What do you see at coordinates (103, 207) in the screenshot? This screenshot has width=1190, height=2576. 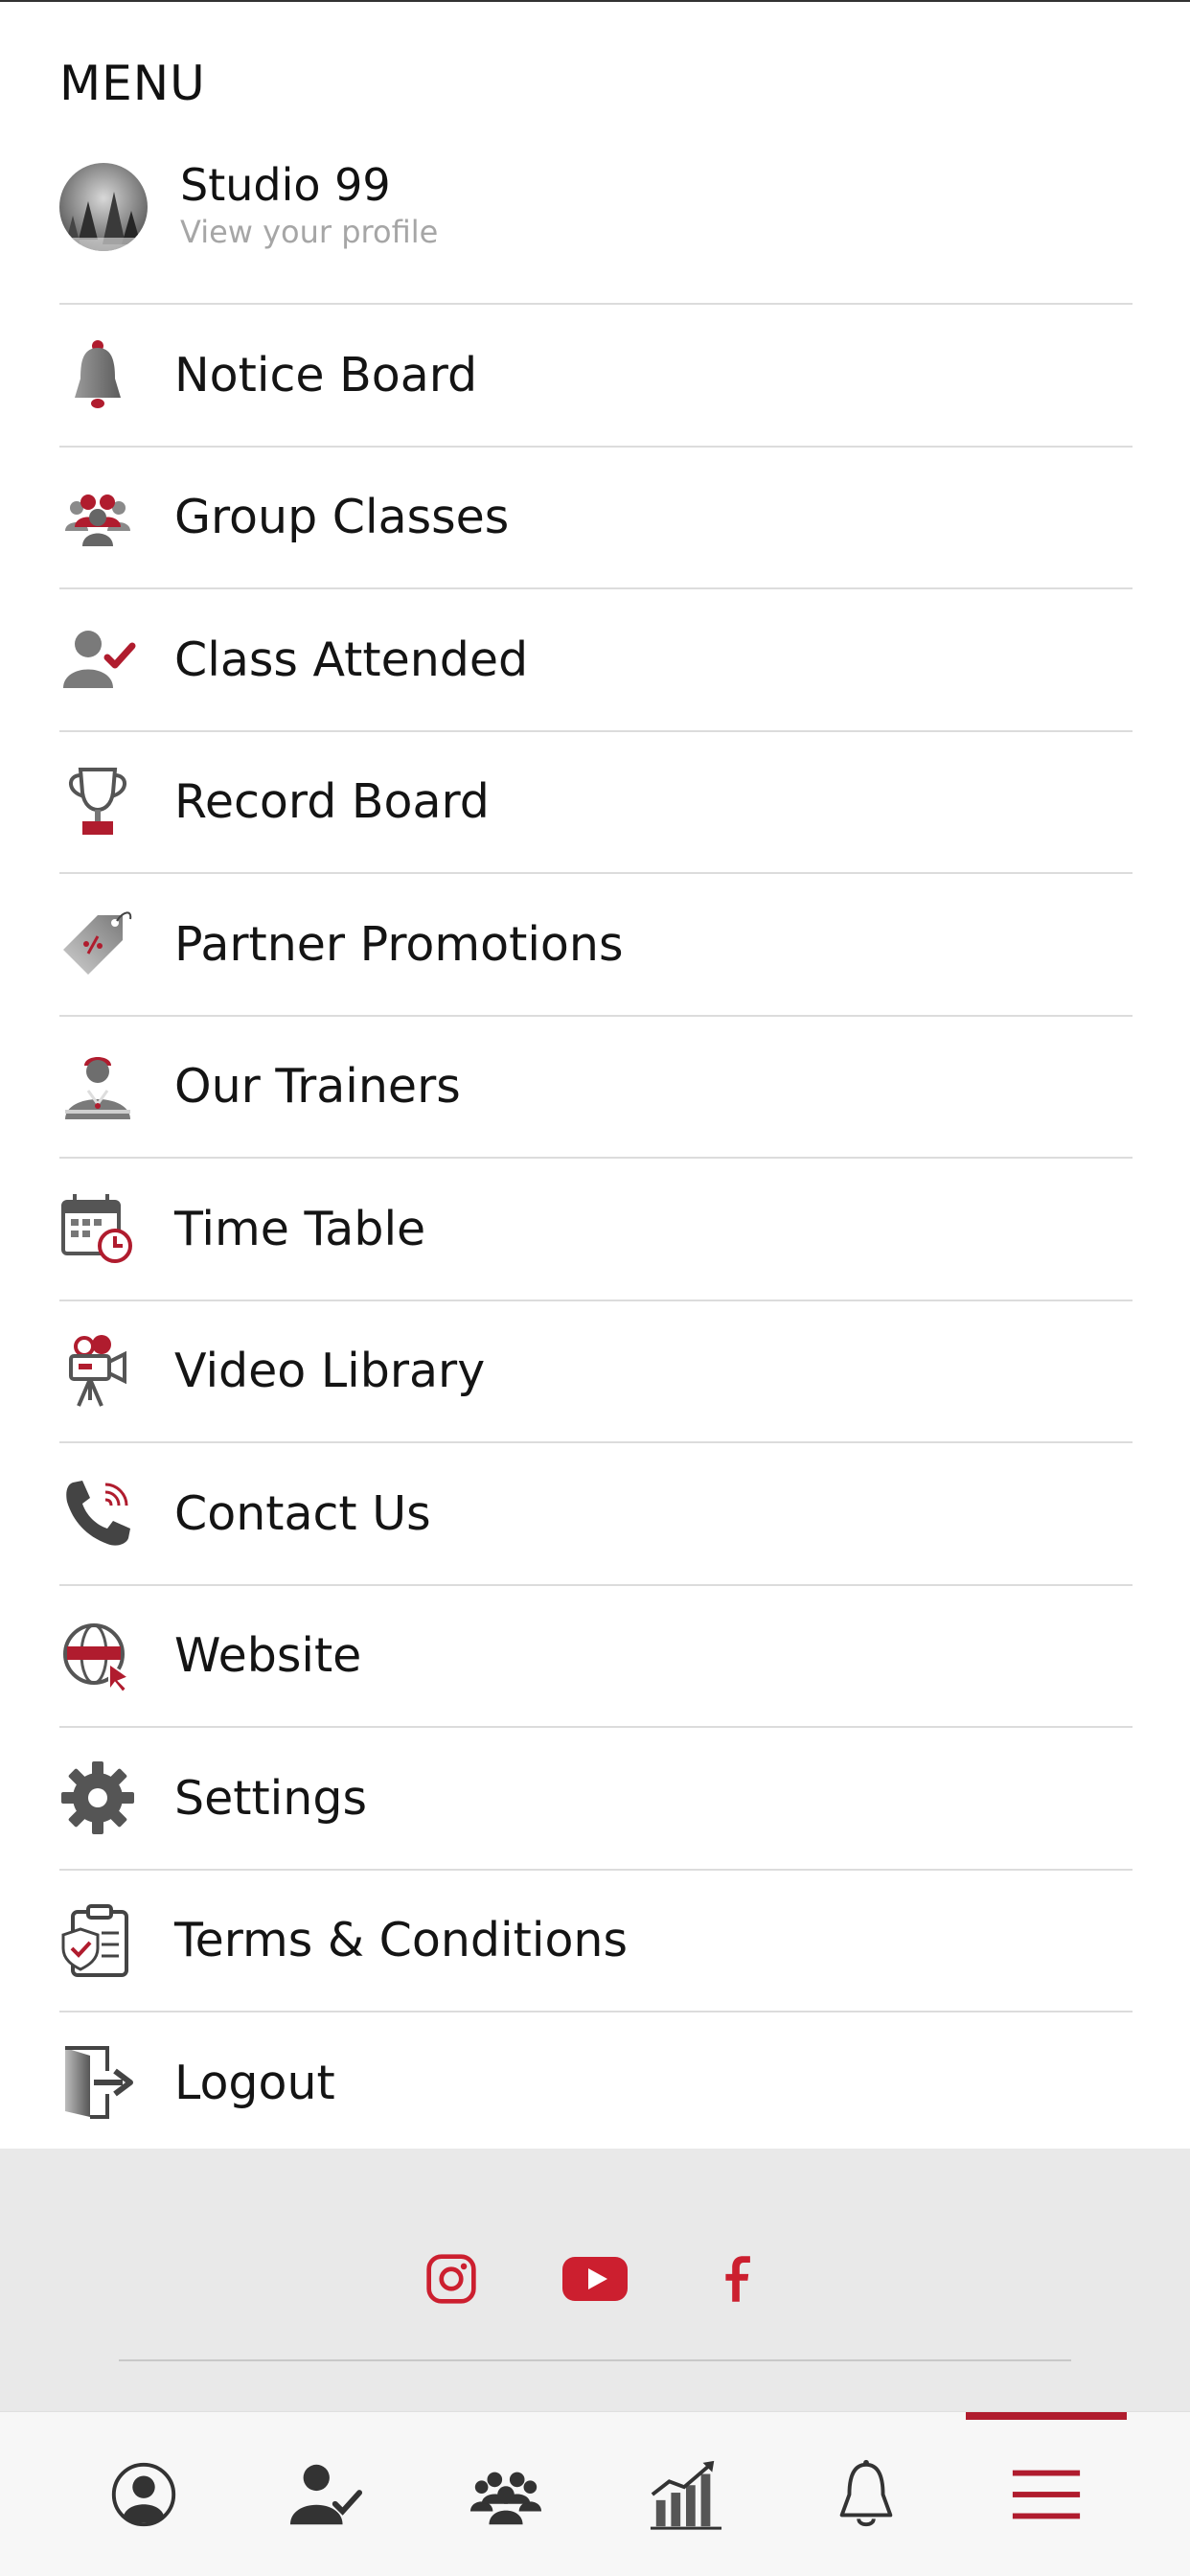 I see `avatar` at bounding box center [103, 207].